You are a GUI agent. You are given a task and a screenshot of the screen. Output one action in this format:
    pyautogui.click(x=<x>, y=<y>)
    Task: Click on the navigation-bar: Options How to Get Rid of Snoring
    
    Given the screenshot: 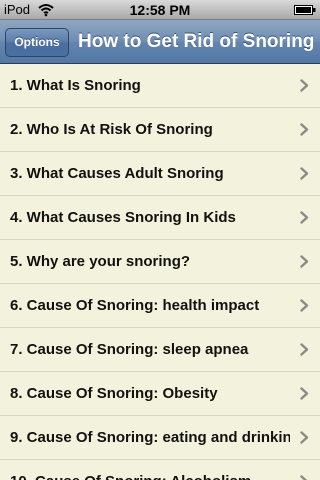 What is the action you would take?
    pyautogui.click(x=160, y=42)
    